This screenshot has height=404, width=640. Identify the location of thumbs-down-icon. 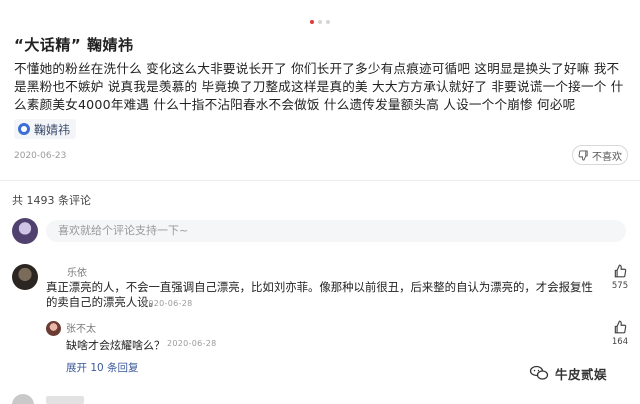
(583, 155).